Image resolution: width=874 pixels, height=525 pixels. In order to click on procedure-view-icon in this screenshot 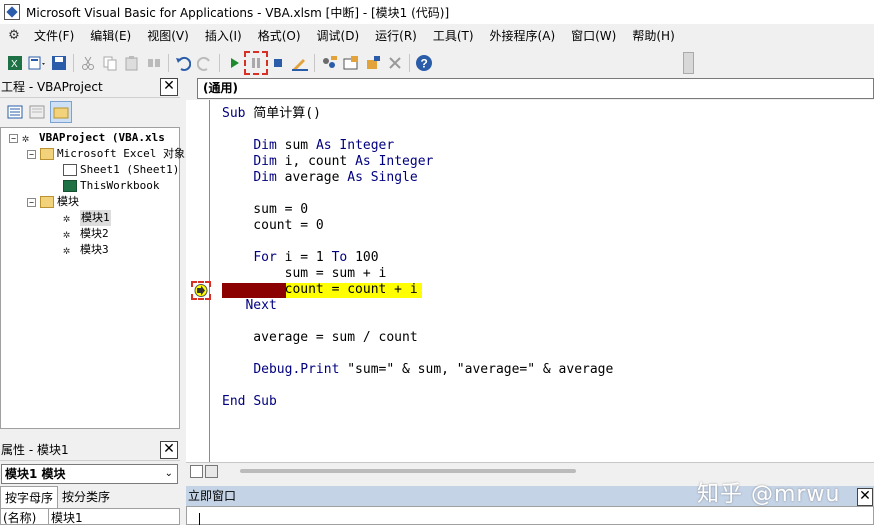, I will do `click(196, 471)`.